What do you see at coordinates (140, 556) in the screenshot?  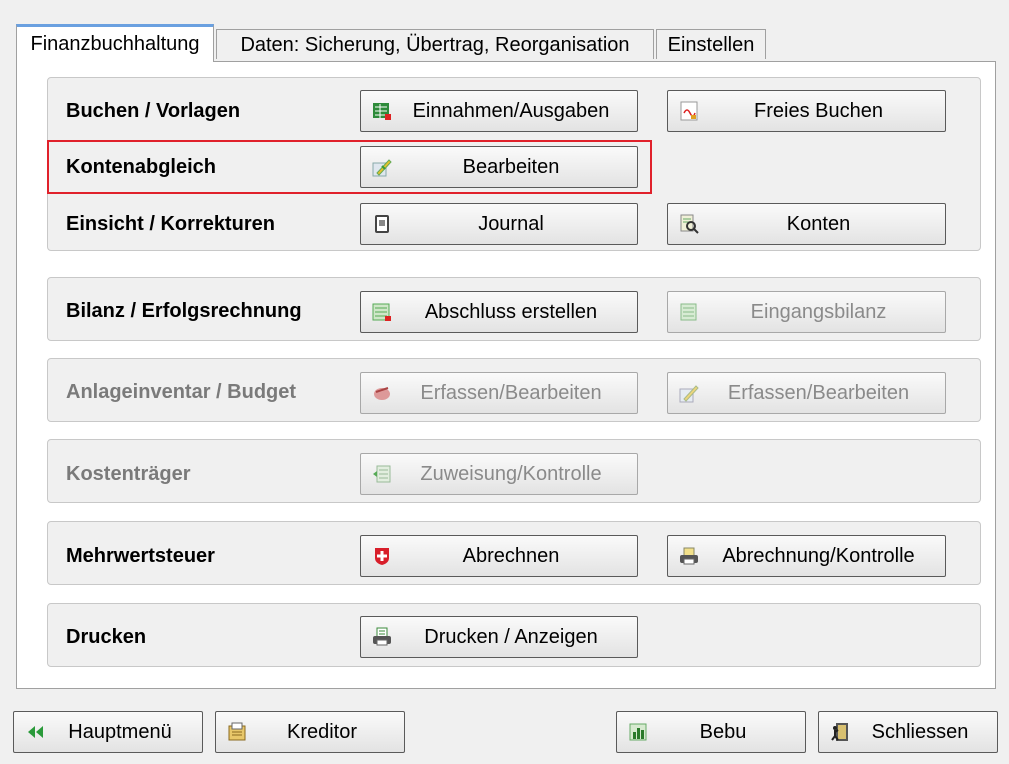 I see `label-mehrwertsteuer: Mehrwertsteuer` at bounding box center [140, 556].